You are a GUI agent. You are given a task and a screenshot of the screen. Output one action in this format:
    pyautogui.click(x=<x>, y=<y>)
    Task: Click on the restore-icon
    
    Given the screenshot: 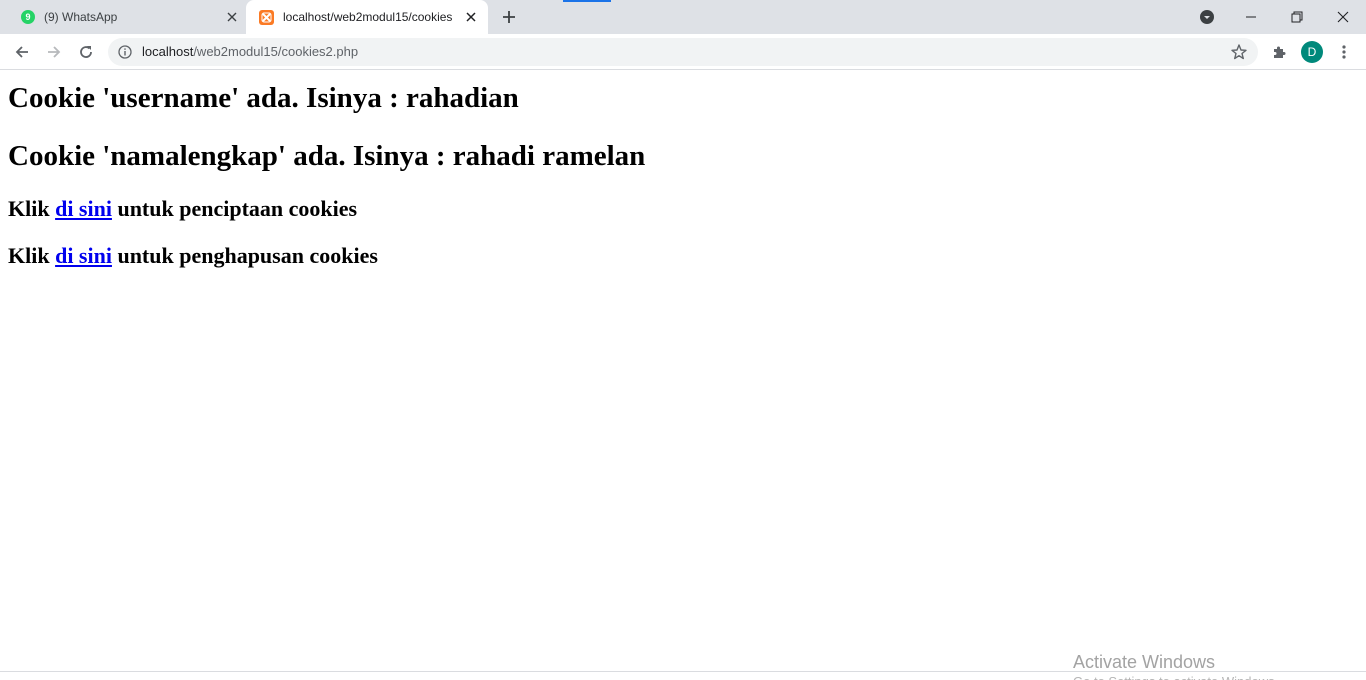 What is the action you would take?
    pyautogui.click(x=1297, y=17)
    